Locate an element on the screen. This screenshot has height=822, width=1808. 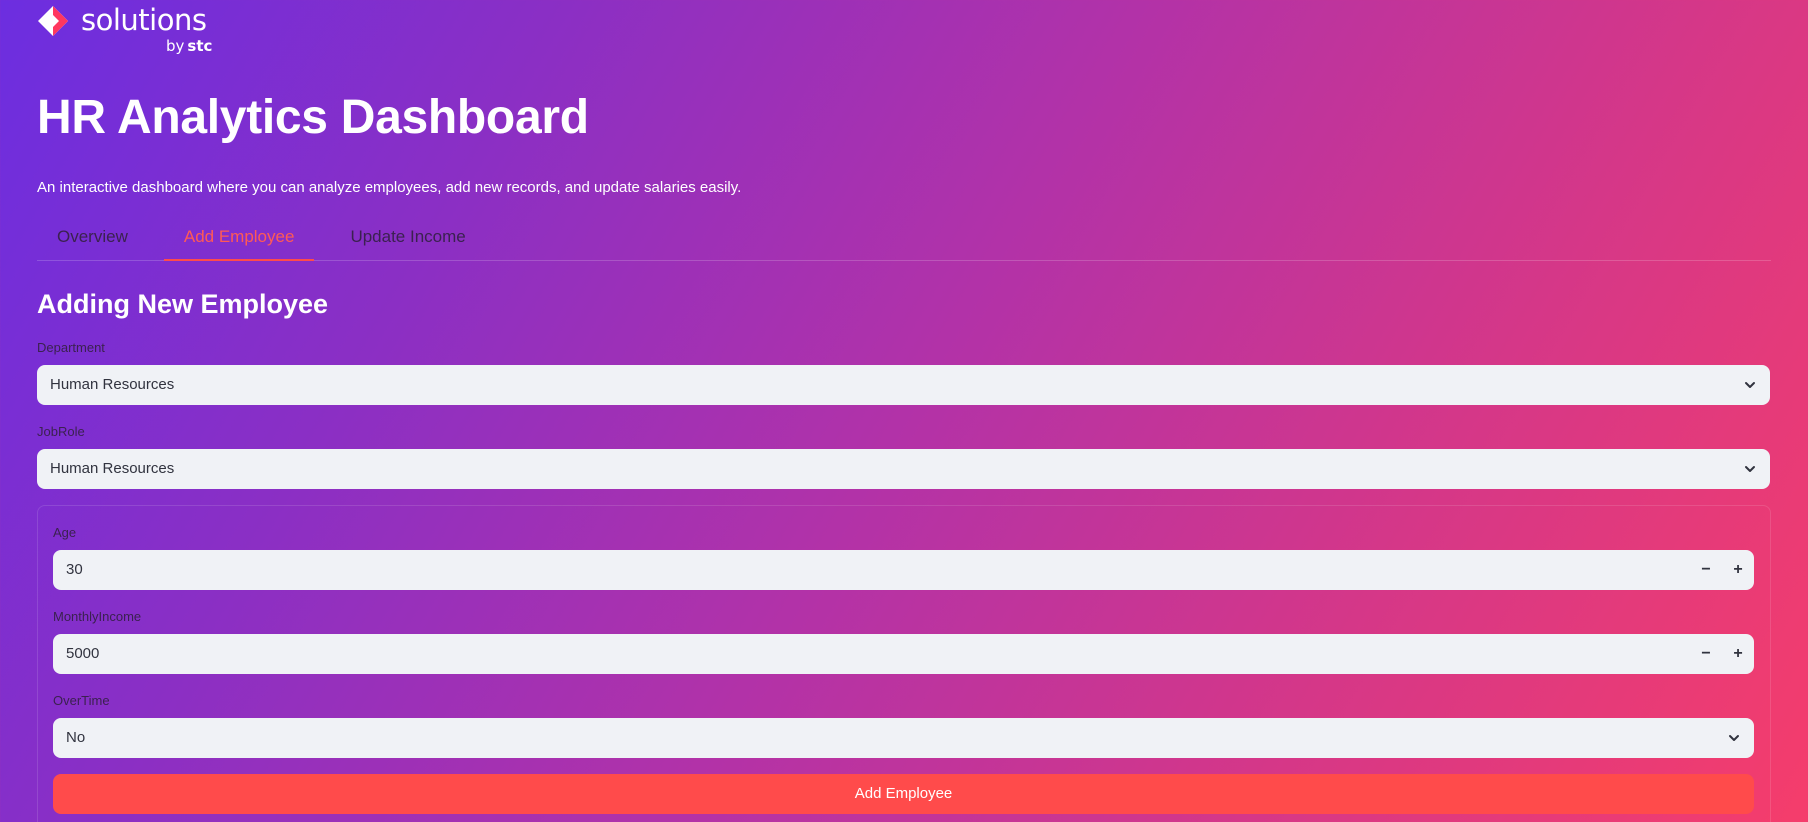
jobrole-value: Human Resources is located at coordinates (112, 468).